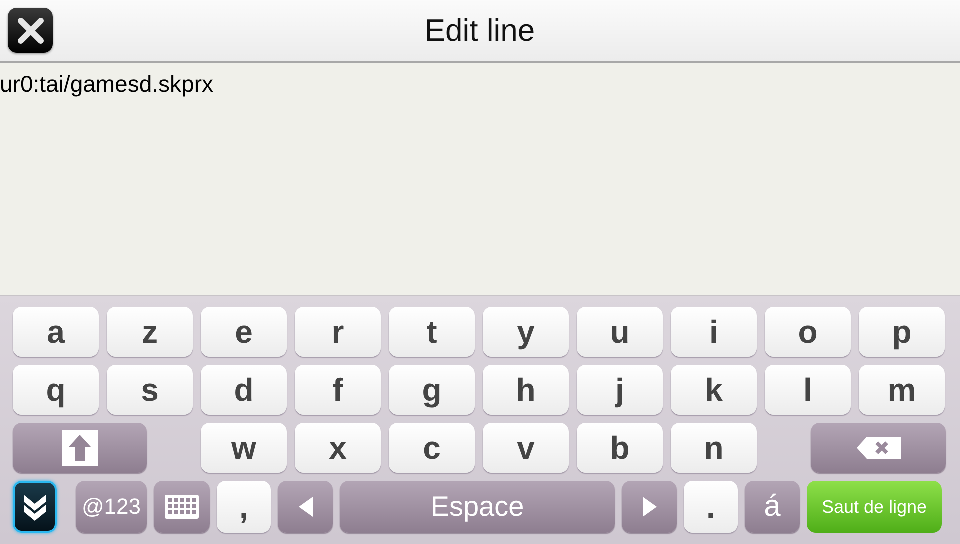 Image resolution: width=960 pixels, height=544 pixels. I want to click on key: j, so click(620, 390).